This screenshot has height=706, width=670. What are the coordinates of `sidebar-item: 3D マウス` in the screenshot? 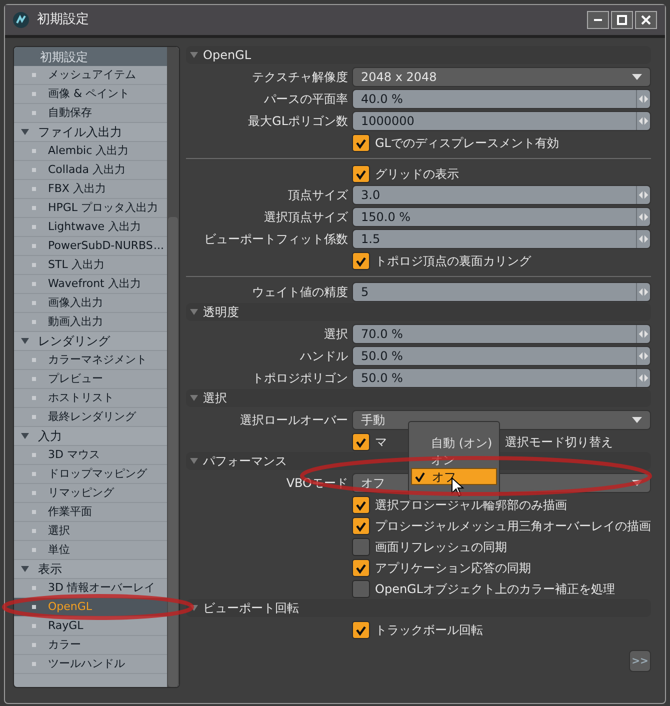 It's located at (74, 455).